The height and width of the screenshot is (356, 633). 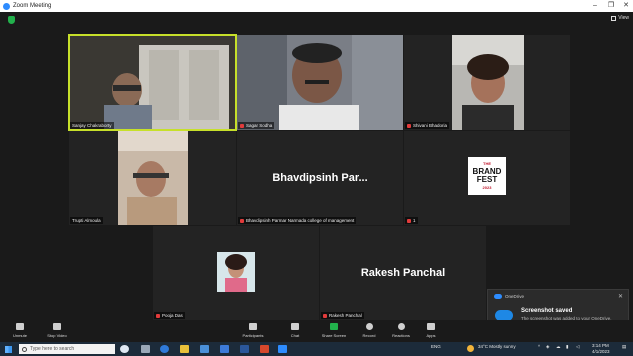 I want to click on tray-chevron-up-icon: ^, so click(x=539, y=346).